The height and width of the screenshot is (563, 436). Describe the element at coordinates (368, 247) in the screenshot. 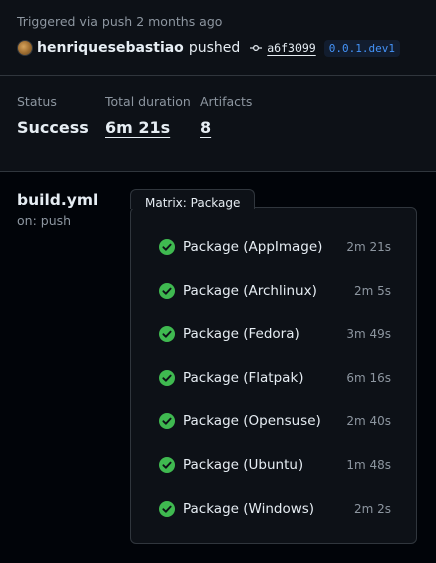

I see `job-duration: 2m 21s` at that location.